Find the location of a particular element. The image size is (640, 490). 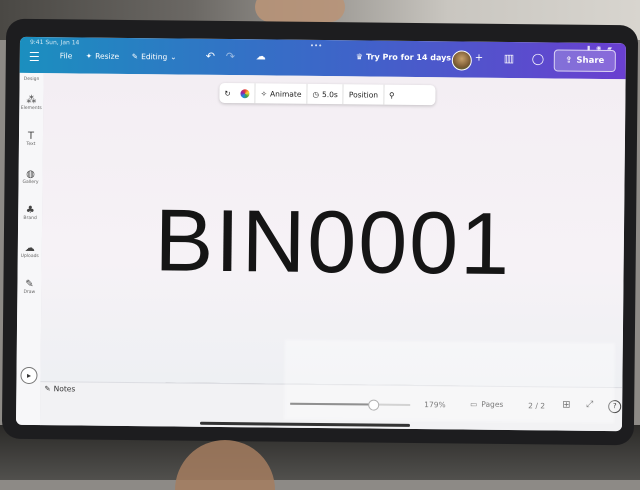

comment-icon: ◯ is located at coordinates (538, 58).